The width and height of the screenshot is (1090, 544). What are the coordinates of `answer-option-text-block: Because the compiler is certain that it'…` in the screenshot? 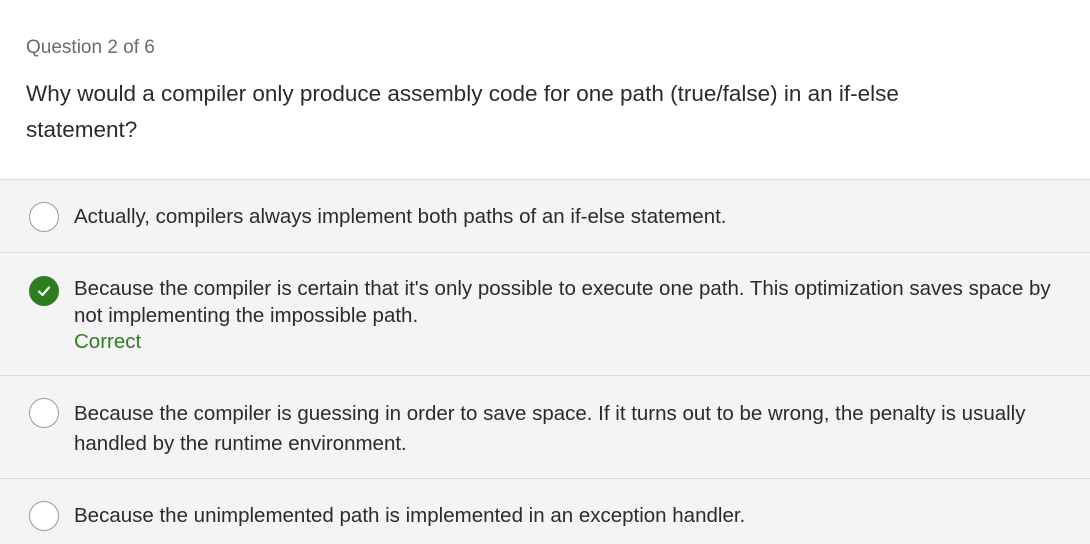 It's located at (573, 315).